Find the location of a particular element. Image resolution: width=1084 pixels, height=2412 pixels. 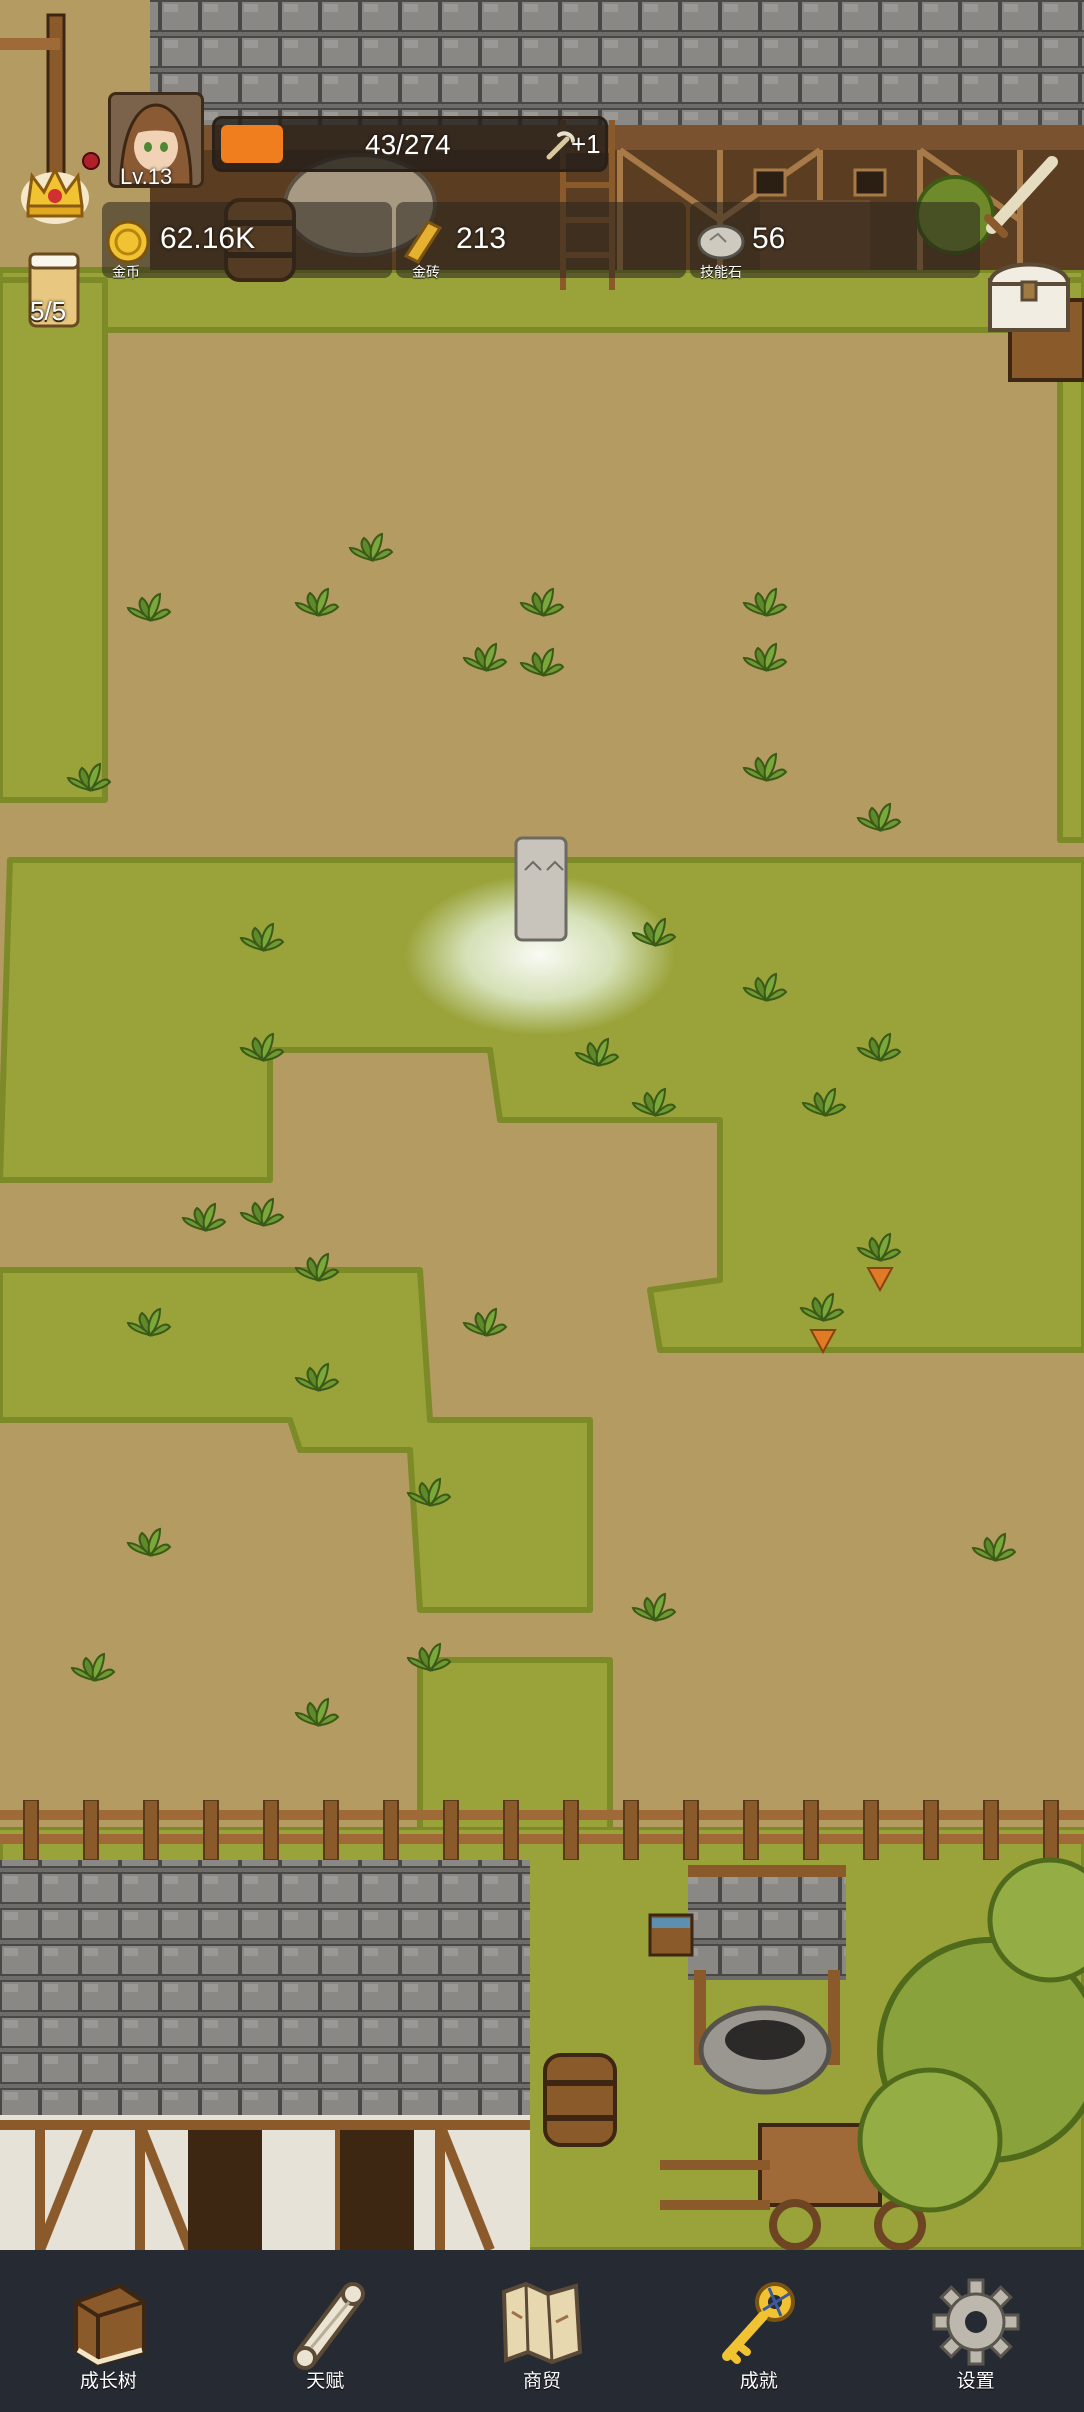

exp-text: 43/274 is located at coordinates (408, 144).